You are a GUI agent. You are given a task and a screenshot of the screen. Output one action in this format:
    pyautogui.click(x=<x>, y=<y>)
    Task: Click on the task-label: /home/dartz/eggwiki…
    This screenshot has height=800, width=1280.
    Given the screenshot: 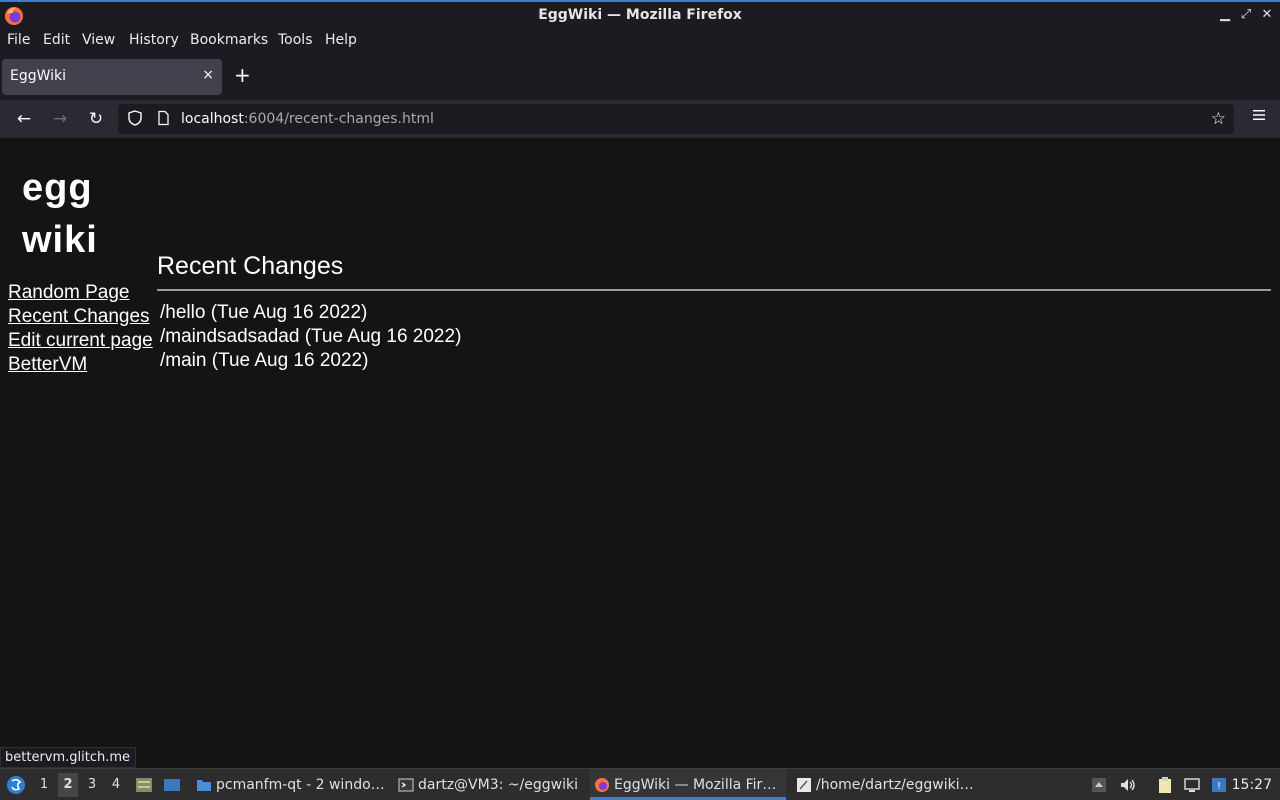 What is the action you would take?
    pyautogui.click(x=895, y=785)
    